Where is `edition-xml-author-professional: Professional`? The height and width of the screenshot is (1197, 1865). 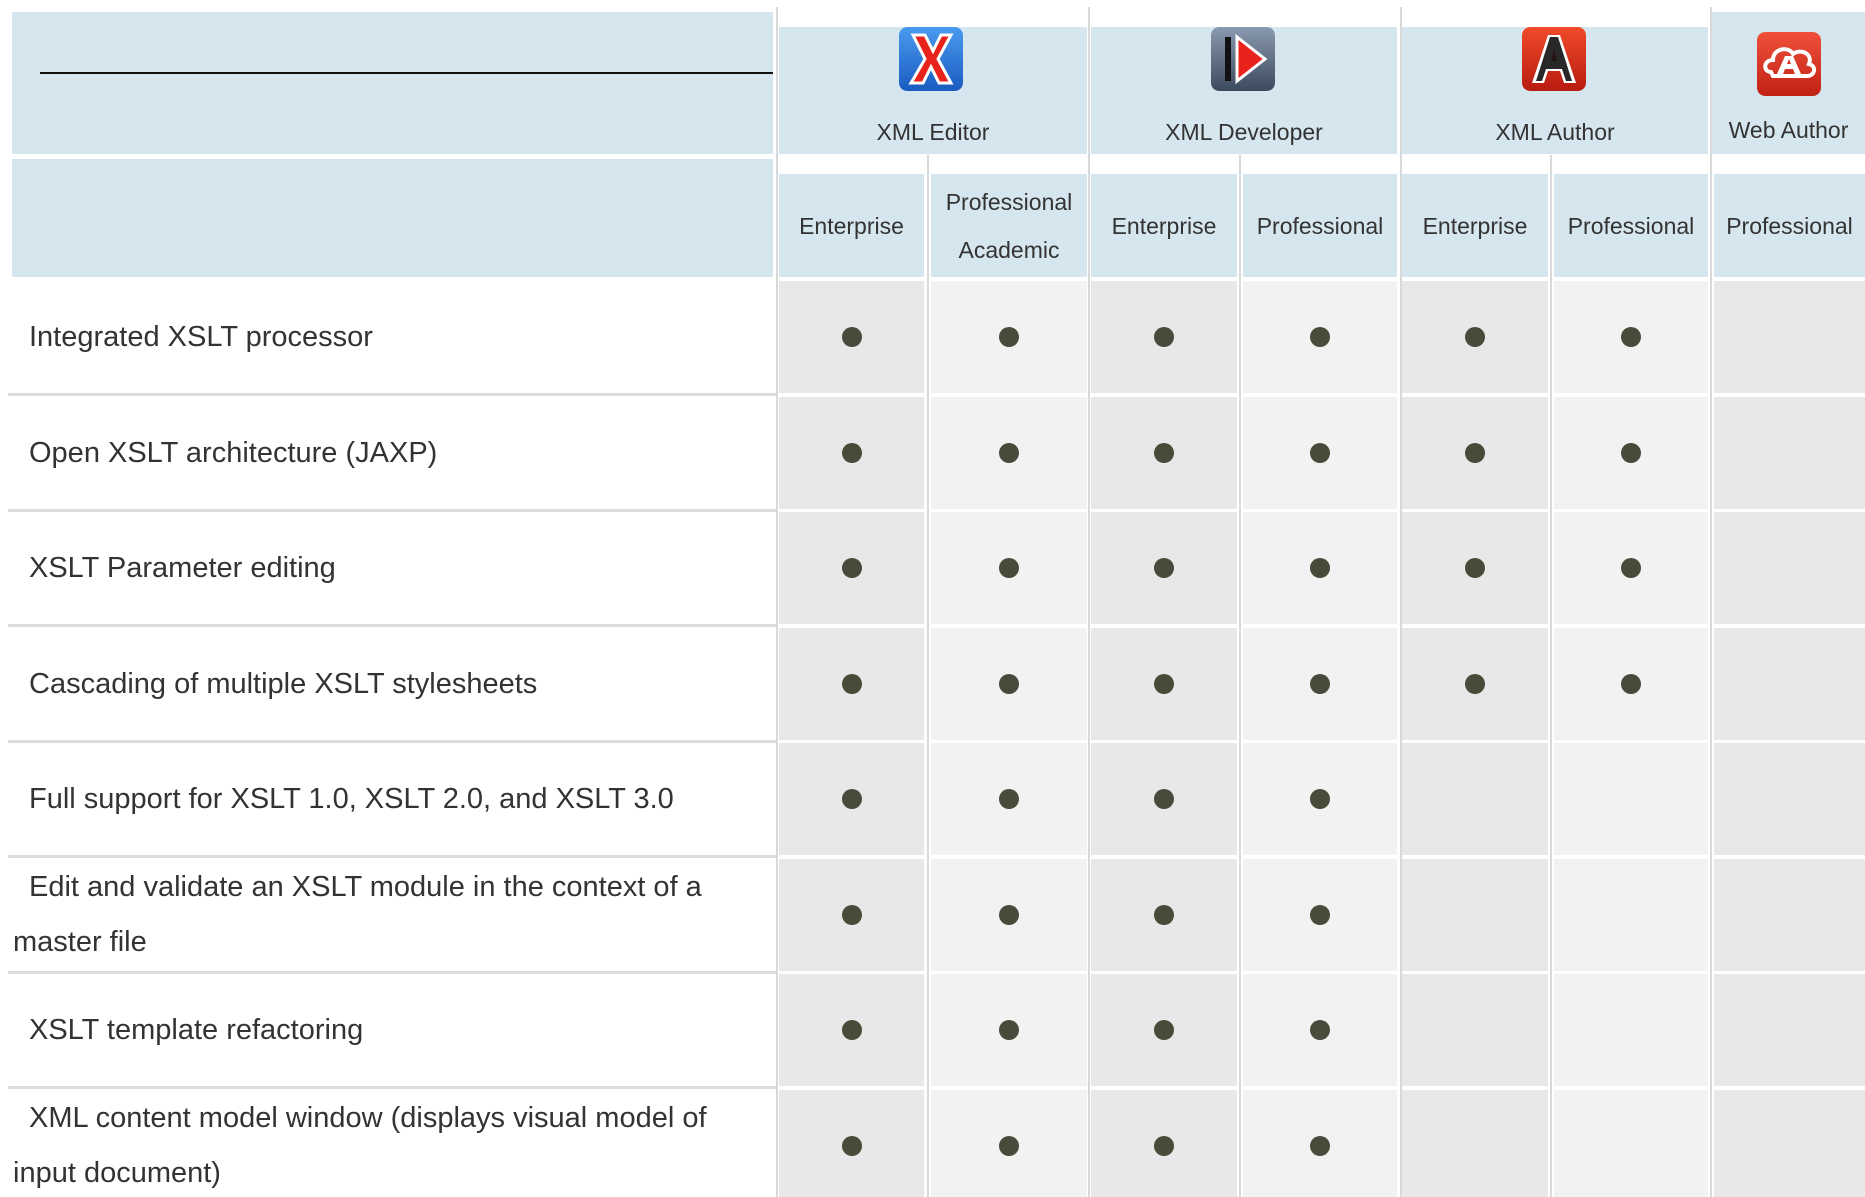 edition-xml-author-professional: Professional is located at coordinates (1631, 225).